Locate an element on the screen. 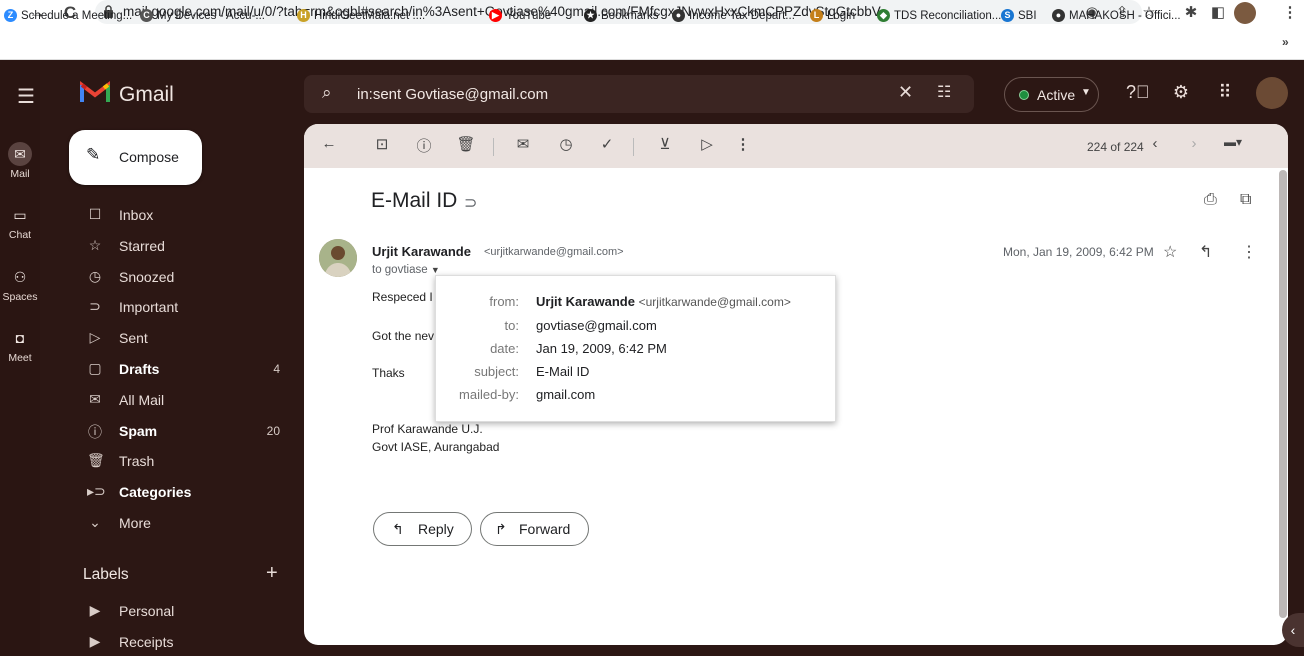 The image size is (1304, 656). detail-key: subject: is located at coordinates (496, 371).